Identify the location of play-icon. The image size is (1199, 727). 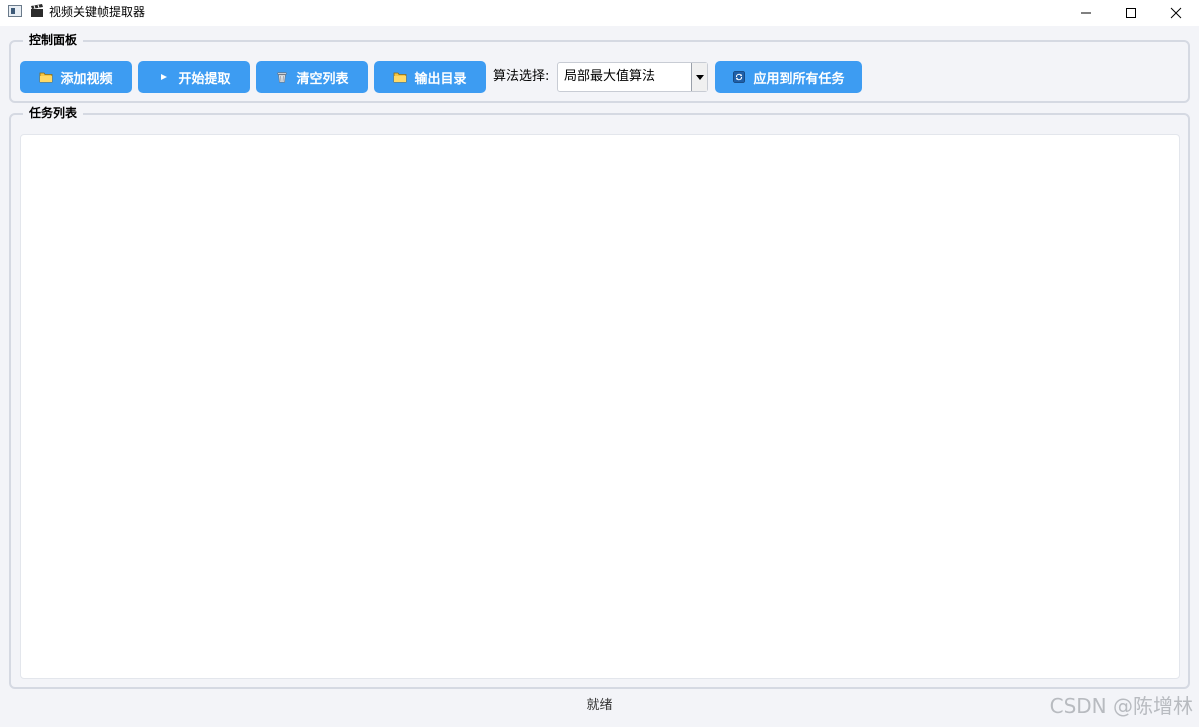
(164, 77).